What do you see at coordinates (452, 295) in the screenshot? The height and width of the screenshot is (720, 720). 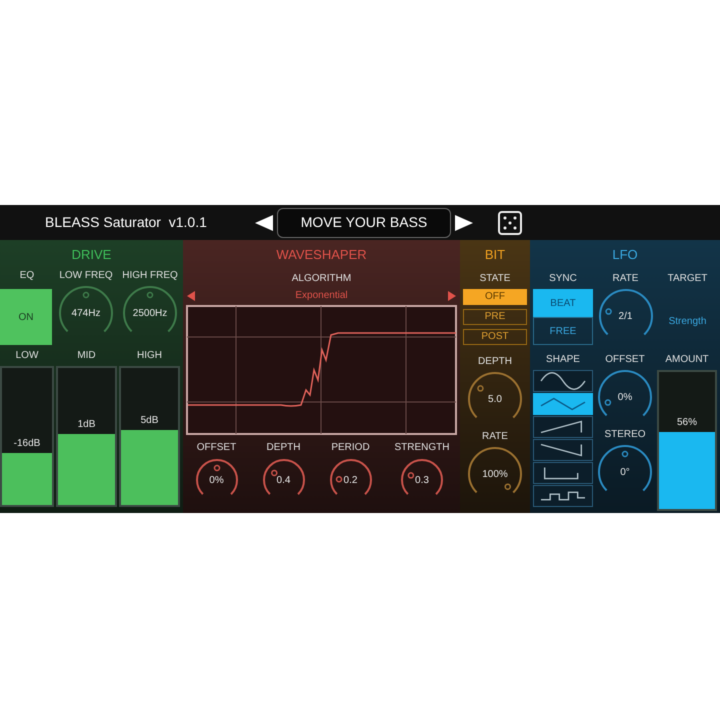 I see `next-algorithm-icon` at bounding box center [452, 295].